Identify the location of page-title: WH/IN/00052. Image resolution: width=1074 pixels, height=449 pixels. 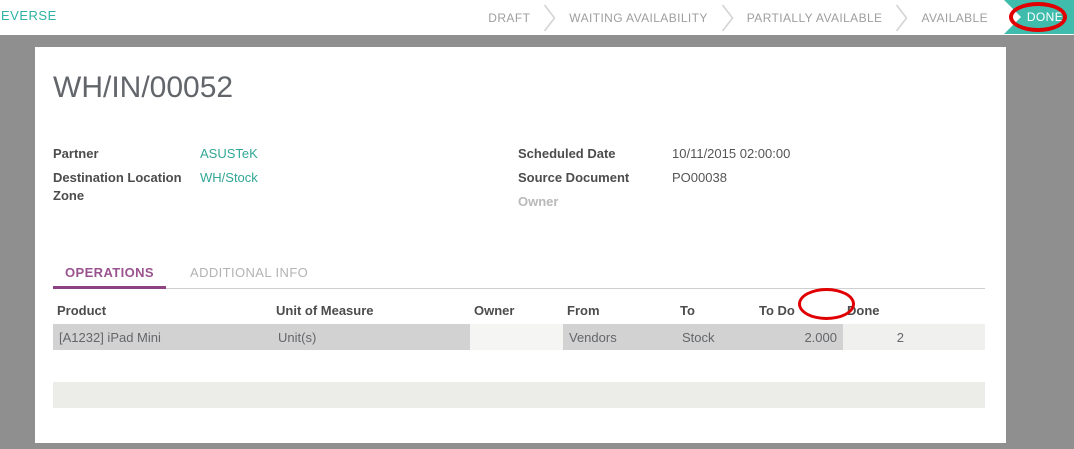
(143, 87).